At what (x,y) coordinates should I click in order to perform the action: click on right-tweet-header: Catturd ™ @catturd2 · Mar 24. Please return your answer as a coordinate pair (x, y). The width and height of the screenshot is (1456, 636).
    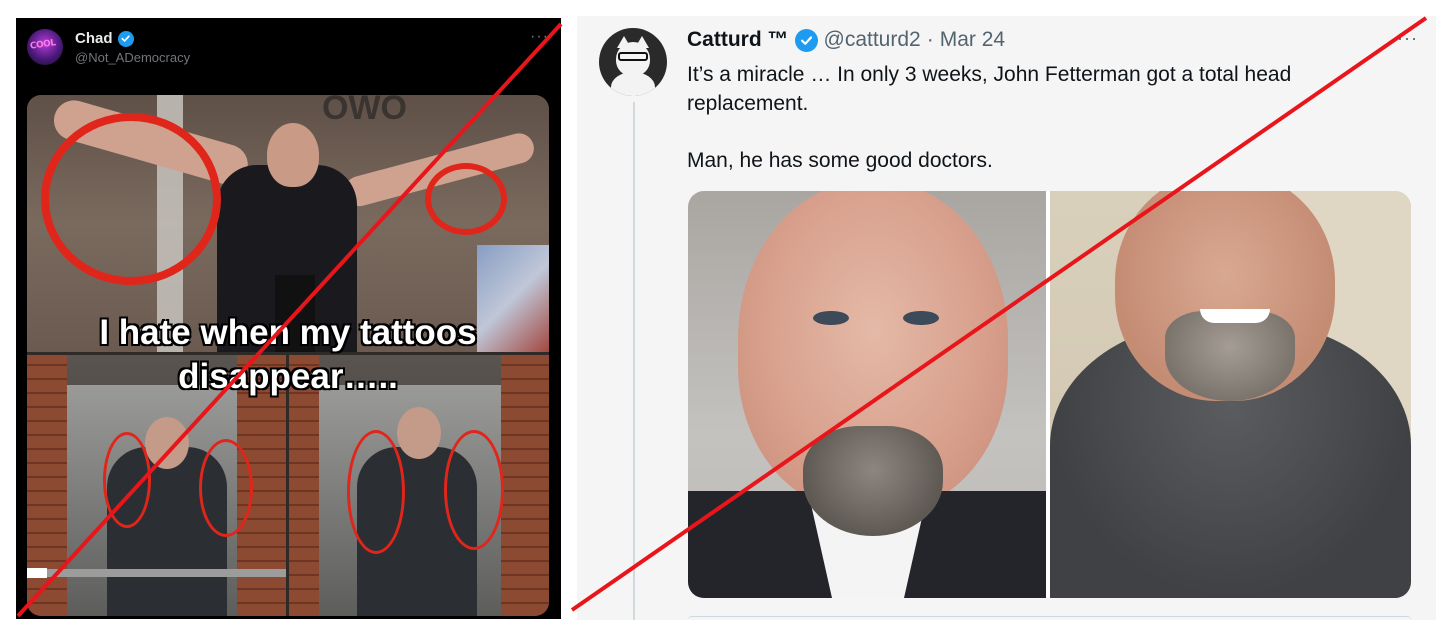
    Looking at the image, I should click on (846, 40).